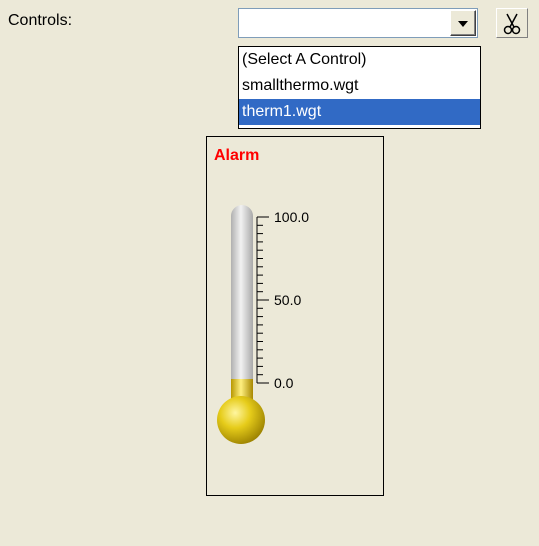 This screenshot has height=546, width=539. Describe the element at coordinates (241, 420) in the screenshot. I see `thermometer-bulb` at that location.